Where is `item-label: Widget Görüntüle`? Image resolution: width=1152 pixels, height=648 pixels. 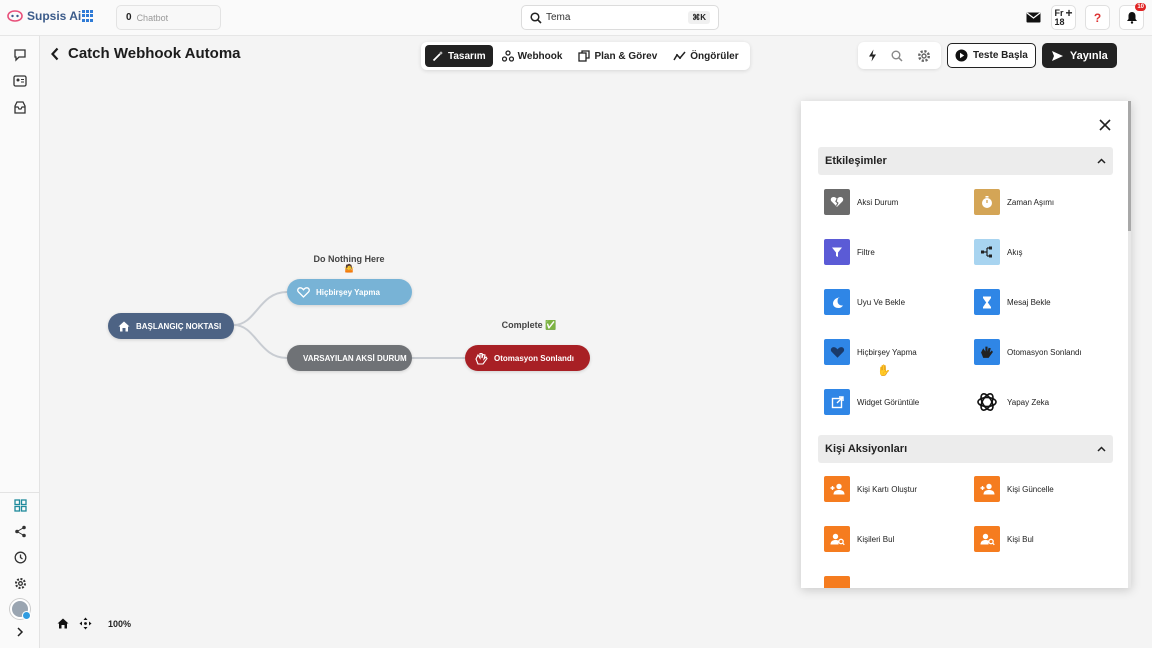 item-label: Widget Görüntüle is located at coordinates (888, 402).